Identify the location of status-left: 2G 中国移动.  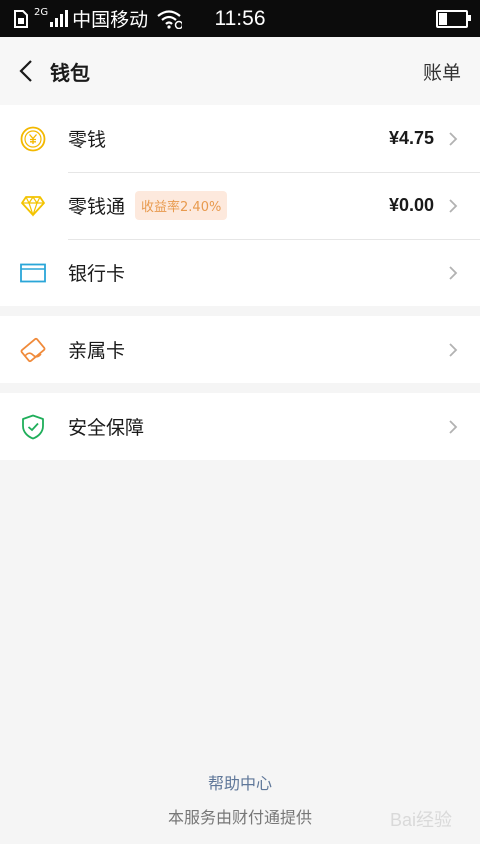
(91, 18).